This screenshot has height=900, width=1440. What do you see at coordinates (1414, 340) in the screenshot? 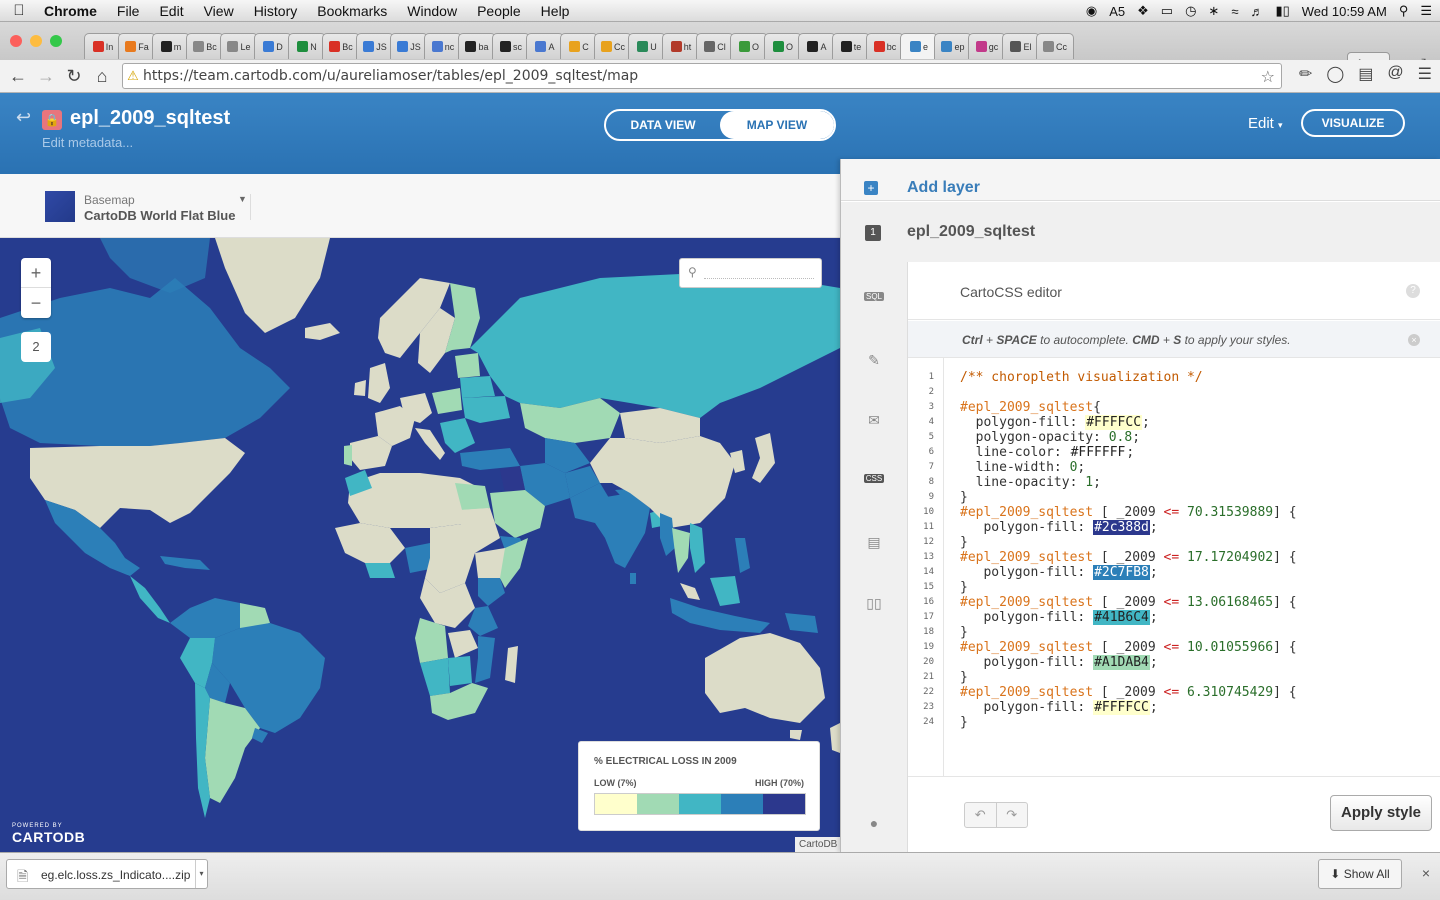
I see `close-hint-icon: ×` at bounding box center [1414, 340].